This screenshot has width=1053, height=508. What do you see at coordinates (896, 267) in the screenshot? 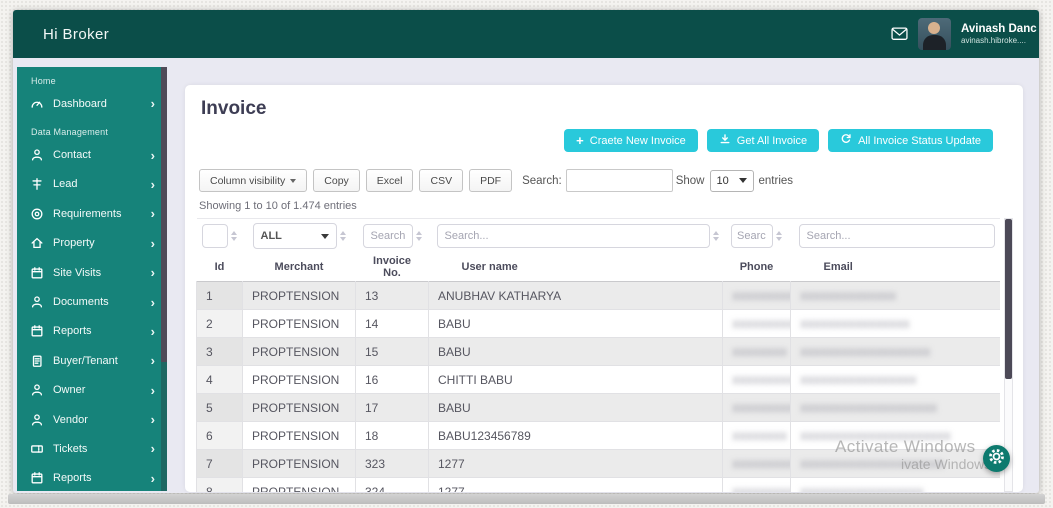
I see `column-header-email: Email` at bounding box center [896, 267].